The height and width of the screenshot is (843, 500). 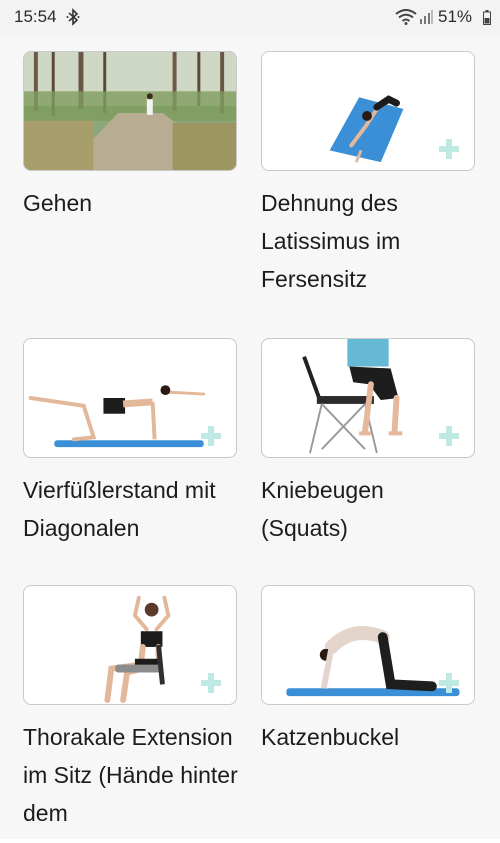 What do you see at coordinates (455, 16) in the screenshot?
I see `battery-percentage: 51%` at bounding box center [455, 16].